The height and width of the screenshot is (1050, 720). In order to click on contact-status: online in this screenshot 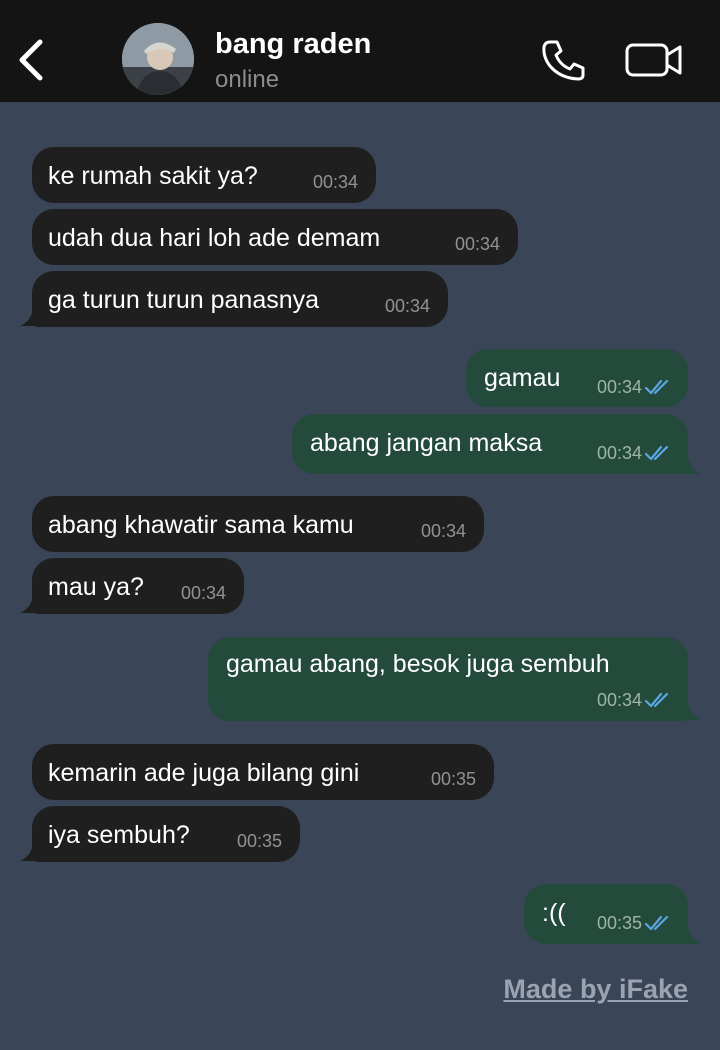, I will do `click(247, 79)`.